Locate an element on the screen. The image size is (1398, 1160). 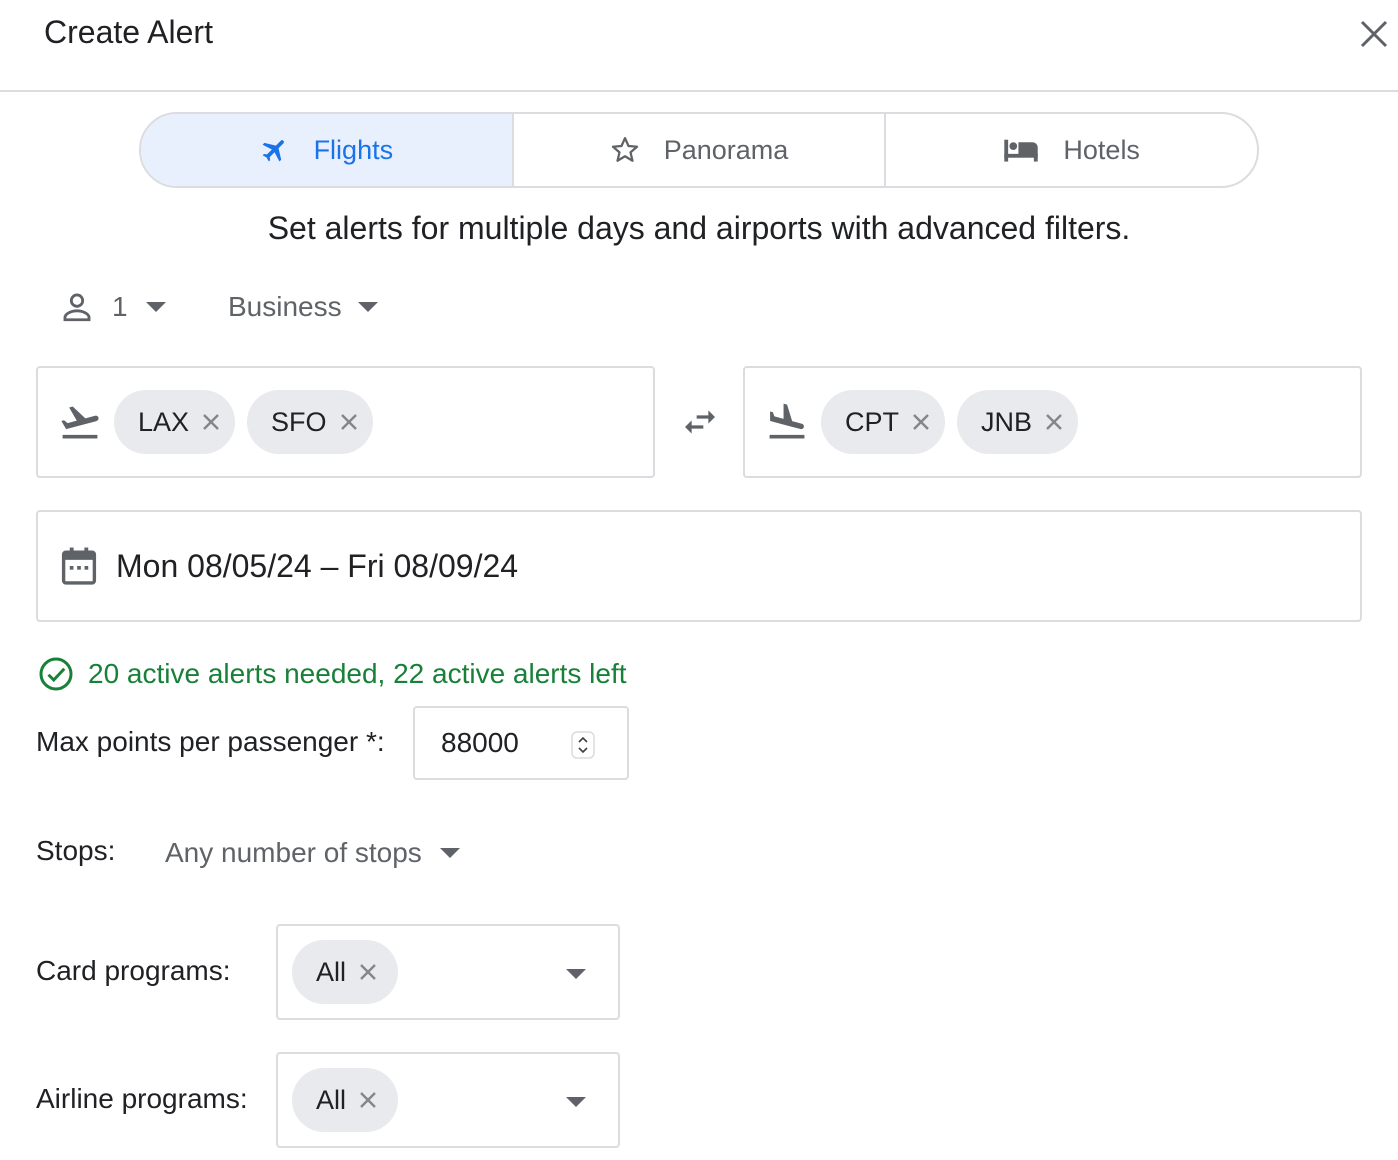
number-stepper is located at coordinates (583, 748).